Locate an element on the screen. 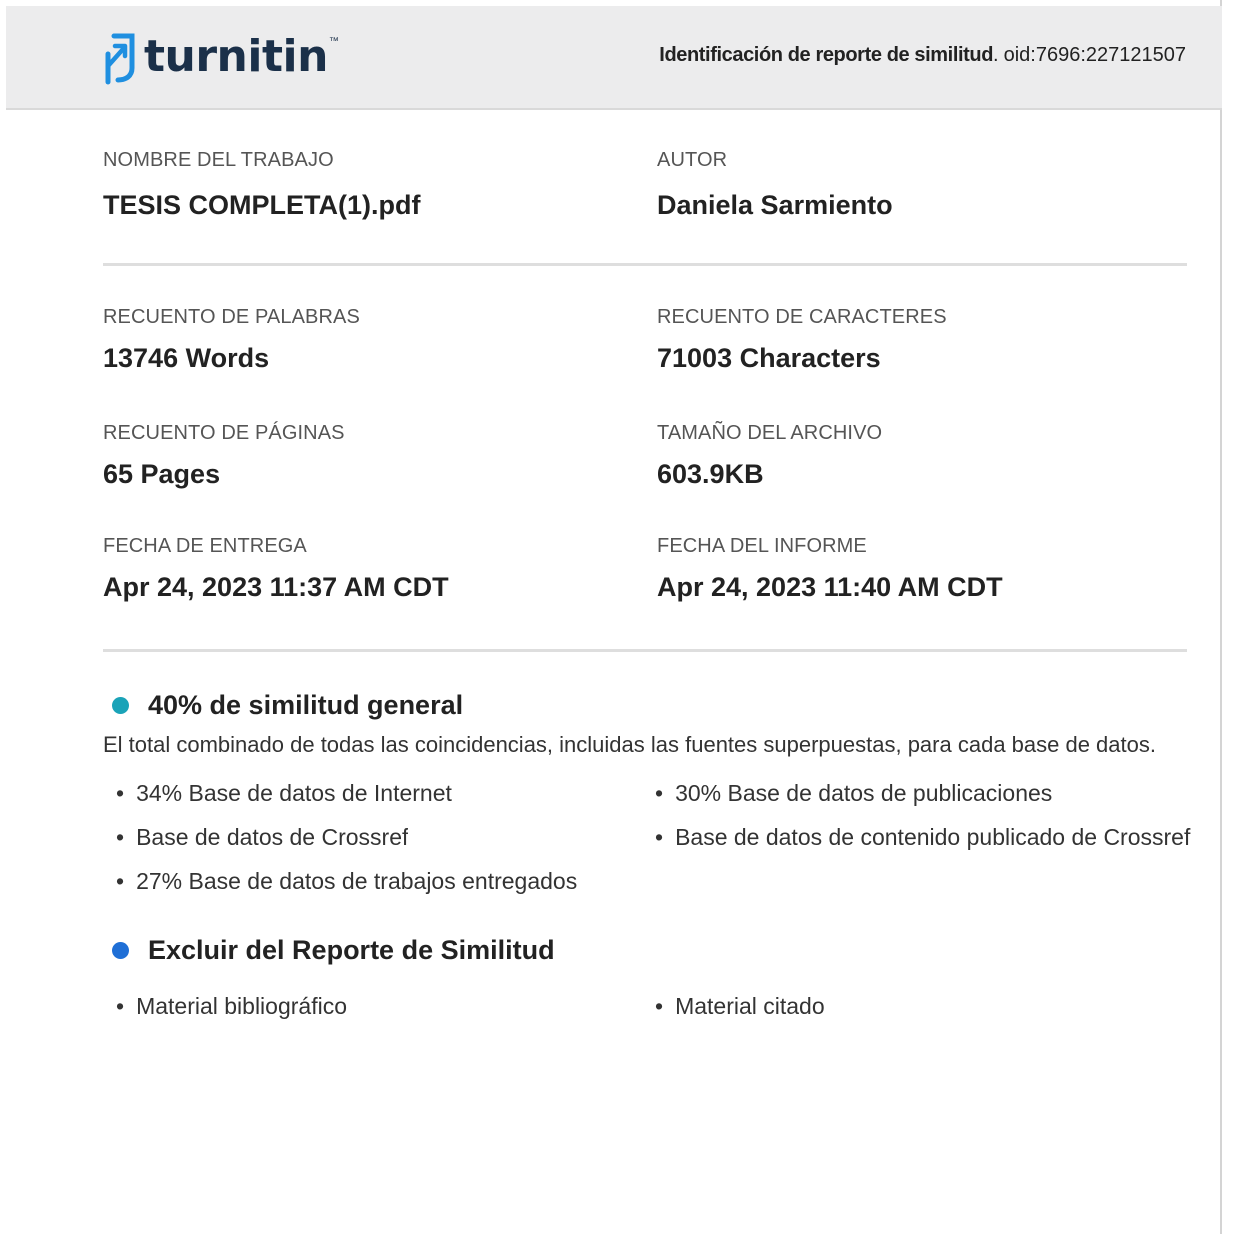 This screenshot has height=1234, width=1233. page-count-field: RECUENTO DE PÁGINAS 65 Pages is located at coordinates (224, 456).